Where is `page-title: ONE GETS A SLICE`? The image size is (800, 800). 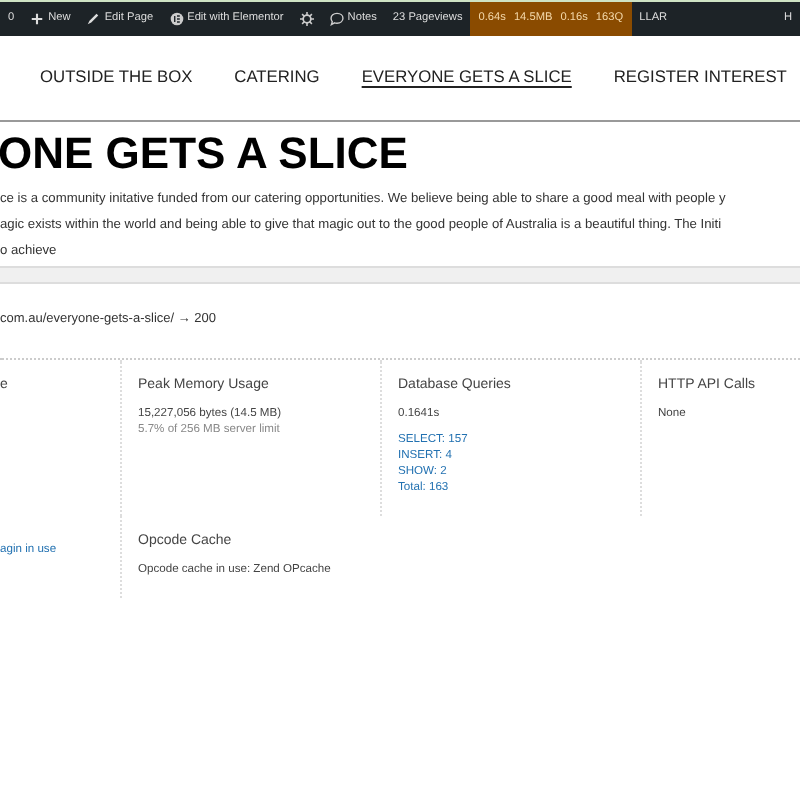 page-title: ONE GETS A SLICE is located at coordinates (205, 154).